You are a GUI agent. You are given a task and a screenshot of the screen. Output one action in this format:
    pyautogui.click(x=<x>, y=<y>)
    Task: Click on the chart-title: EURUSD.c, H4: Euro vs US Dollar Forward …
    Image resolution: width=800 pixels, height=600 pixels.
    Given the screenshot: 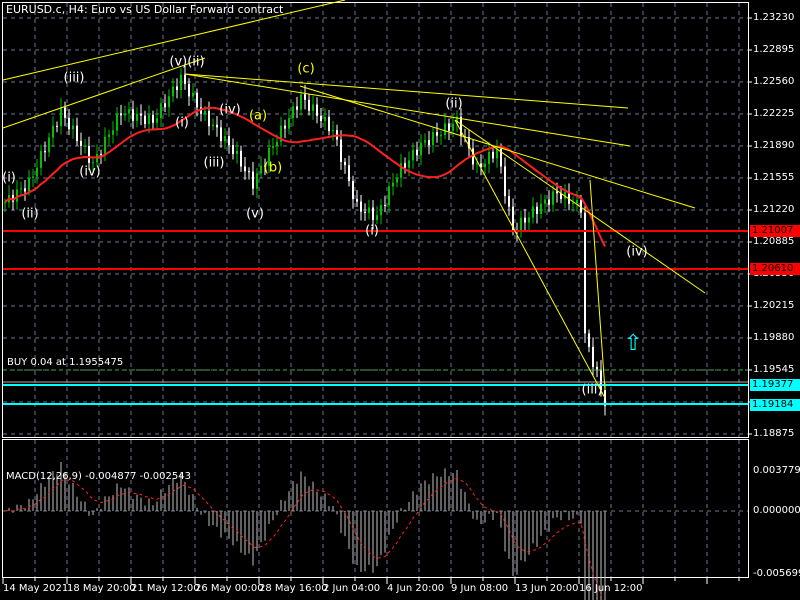 What is the action you would take?
    pyautogui.click(x=145, y=9)
    